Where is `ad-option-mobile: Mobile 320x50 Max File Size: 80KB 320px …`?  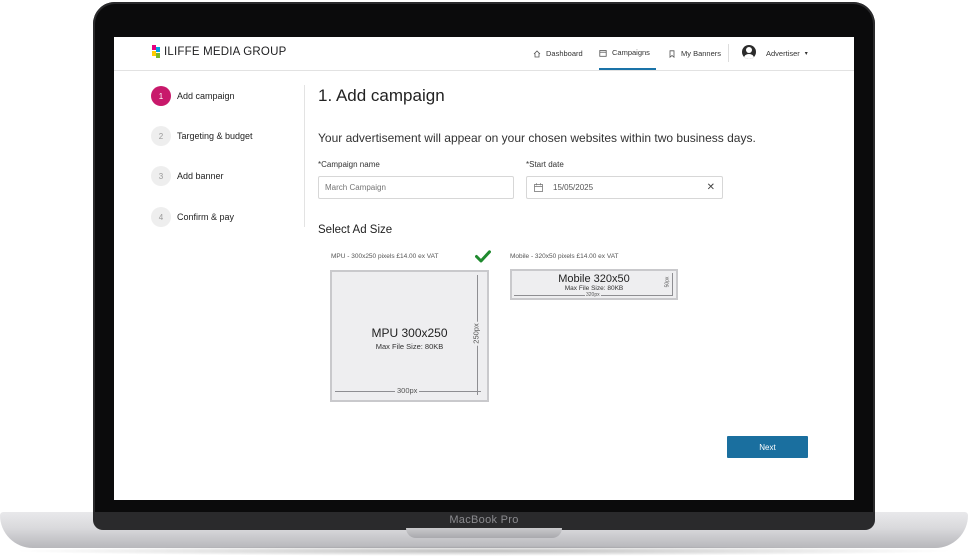 ad-option-mobile: Mobile 320x50 Max File Size: 80KB 320px … is located at coordinates (594, 284).